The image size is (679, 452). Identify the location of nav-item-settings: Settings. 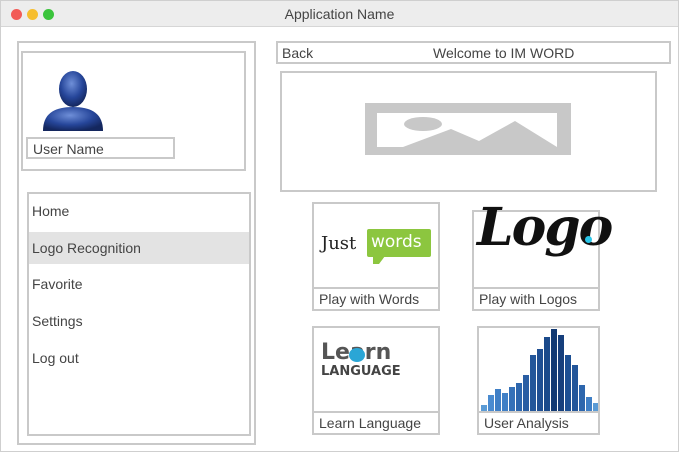
(139, 321).